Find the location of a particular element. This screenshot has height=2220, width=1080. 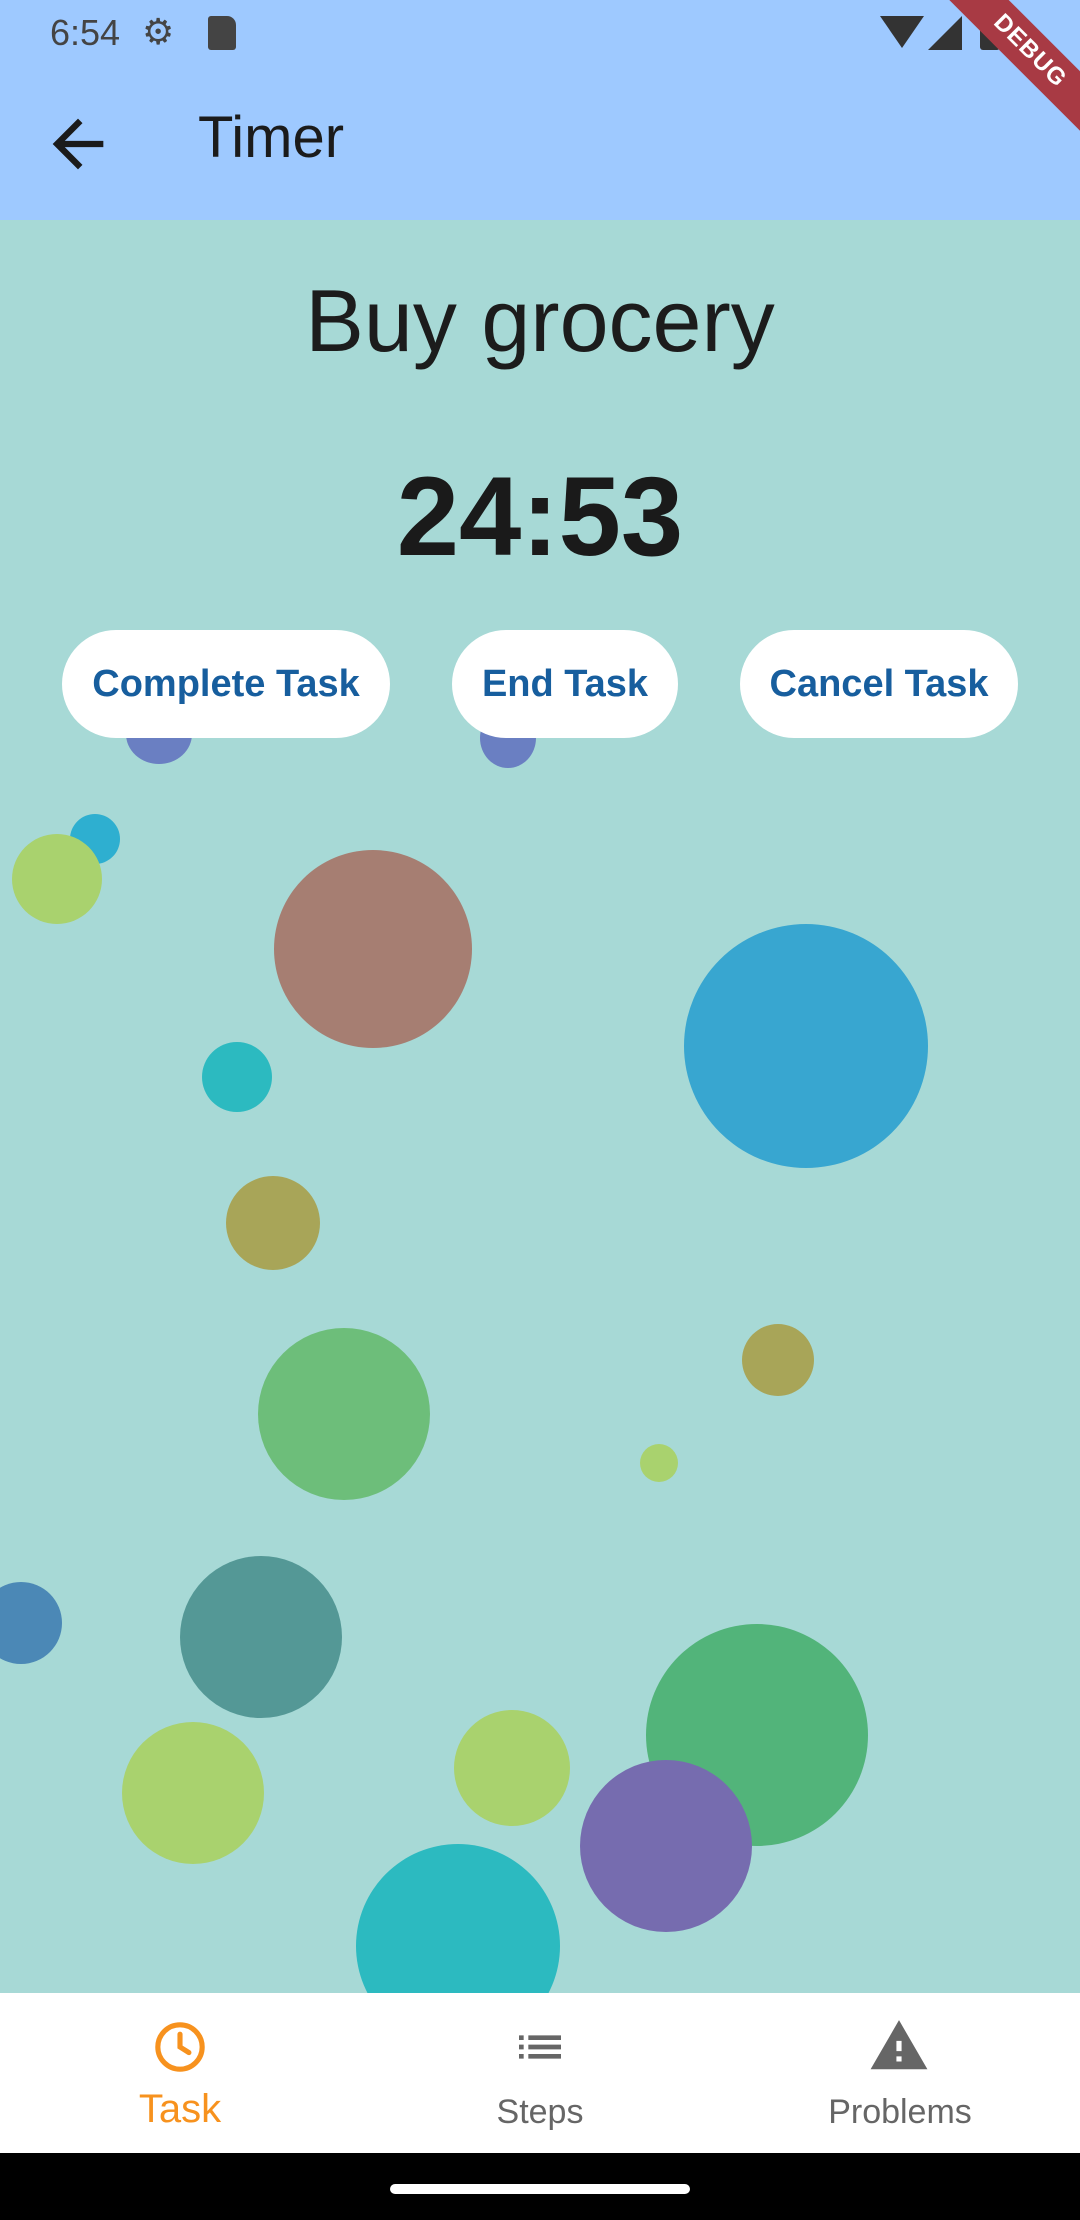

clock-icon is located at coordinates (180, 2047).